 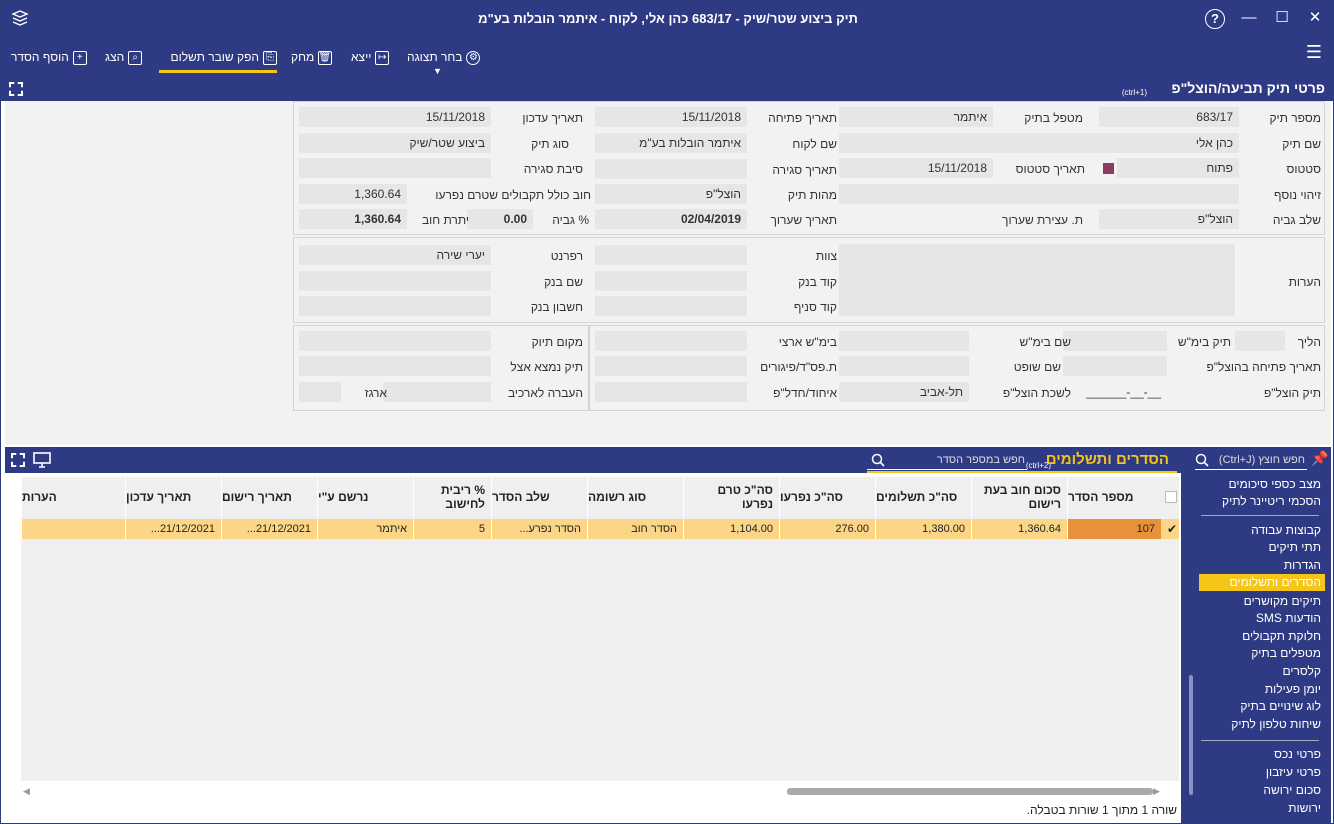 I want to click on referent-field: יערי שירה, so click(x=395, y=255).